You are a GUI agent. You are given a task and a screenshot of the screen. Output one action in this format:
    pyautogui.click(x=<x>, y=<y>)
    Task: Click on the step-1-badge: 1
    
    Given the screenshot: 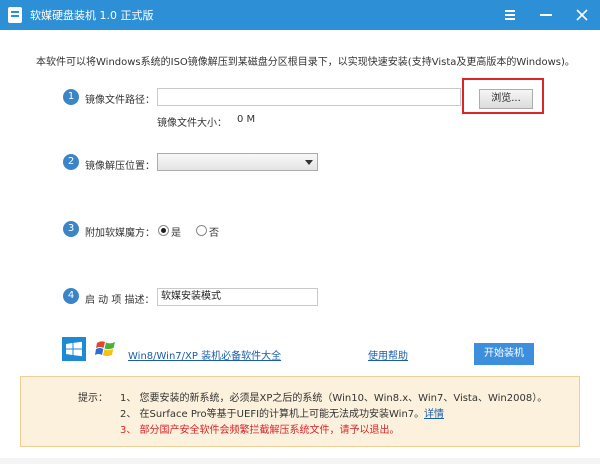 What is the action you would take?
    pyautogui.click(x=71, y=97)
    